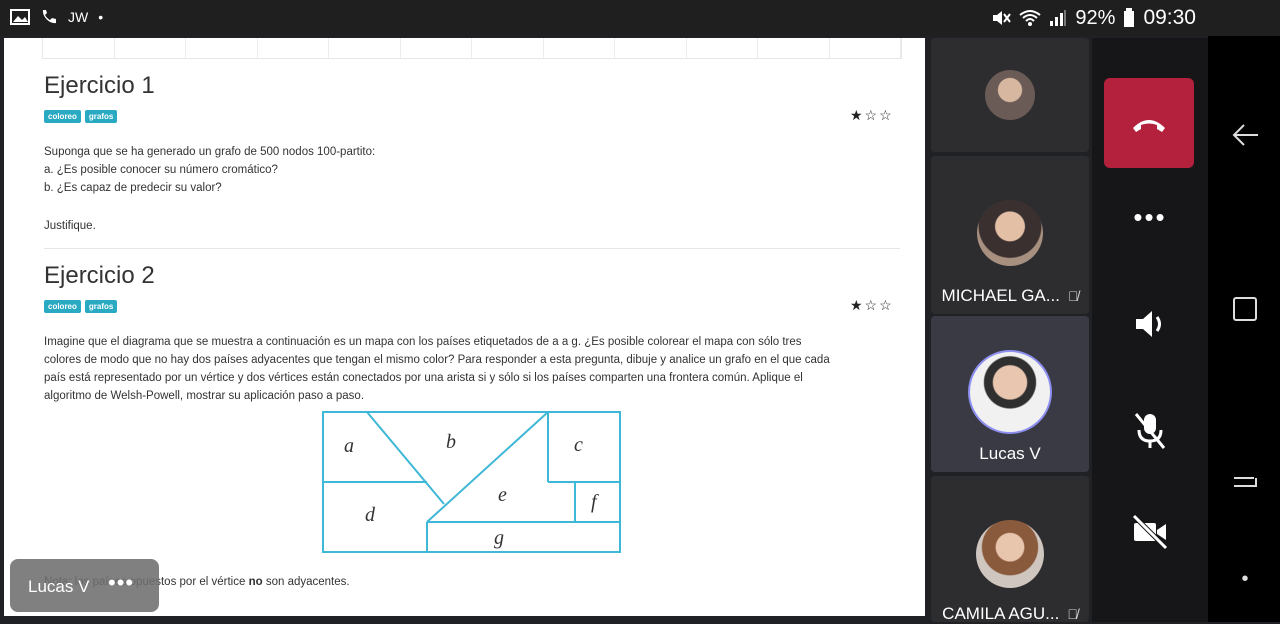 This screenshot has width=1280, height=624. I want to click on participant-tile-3: Lucas V, so click(1010, 394).